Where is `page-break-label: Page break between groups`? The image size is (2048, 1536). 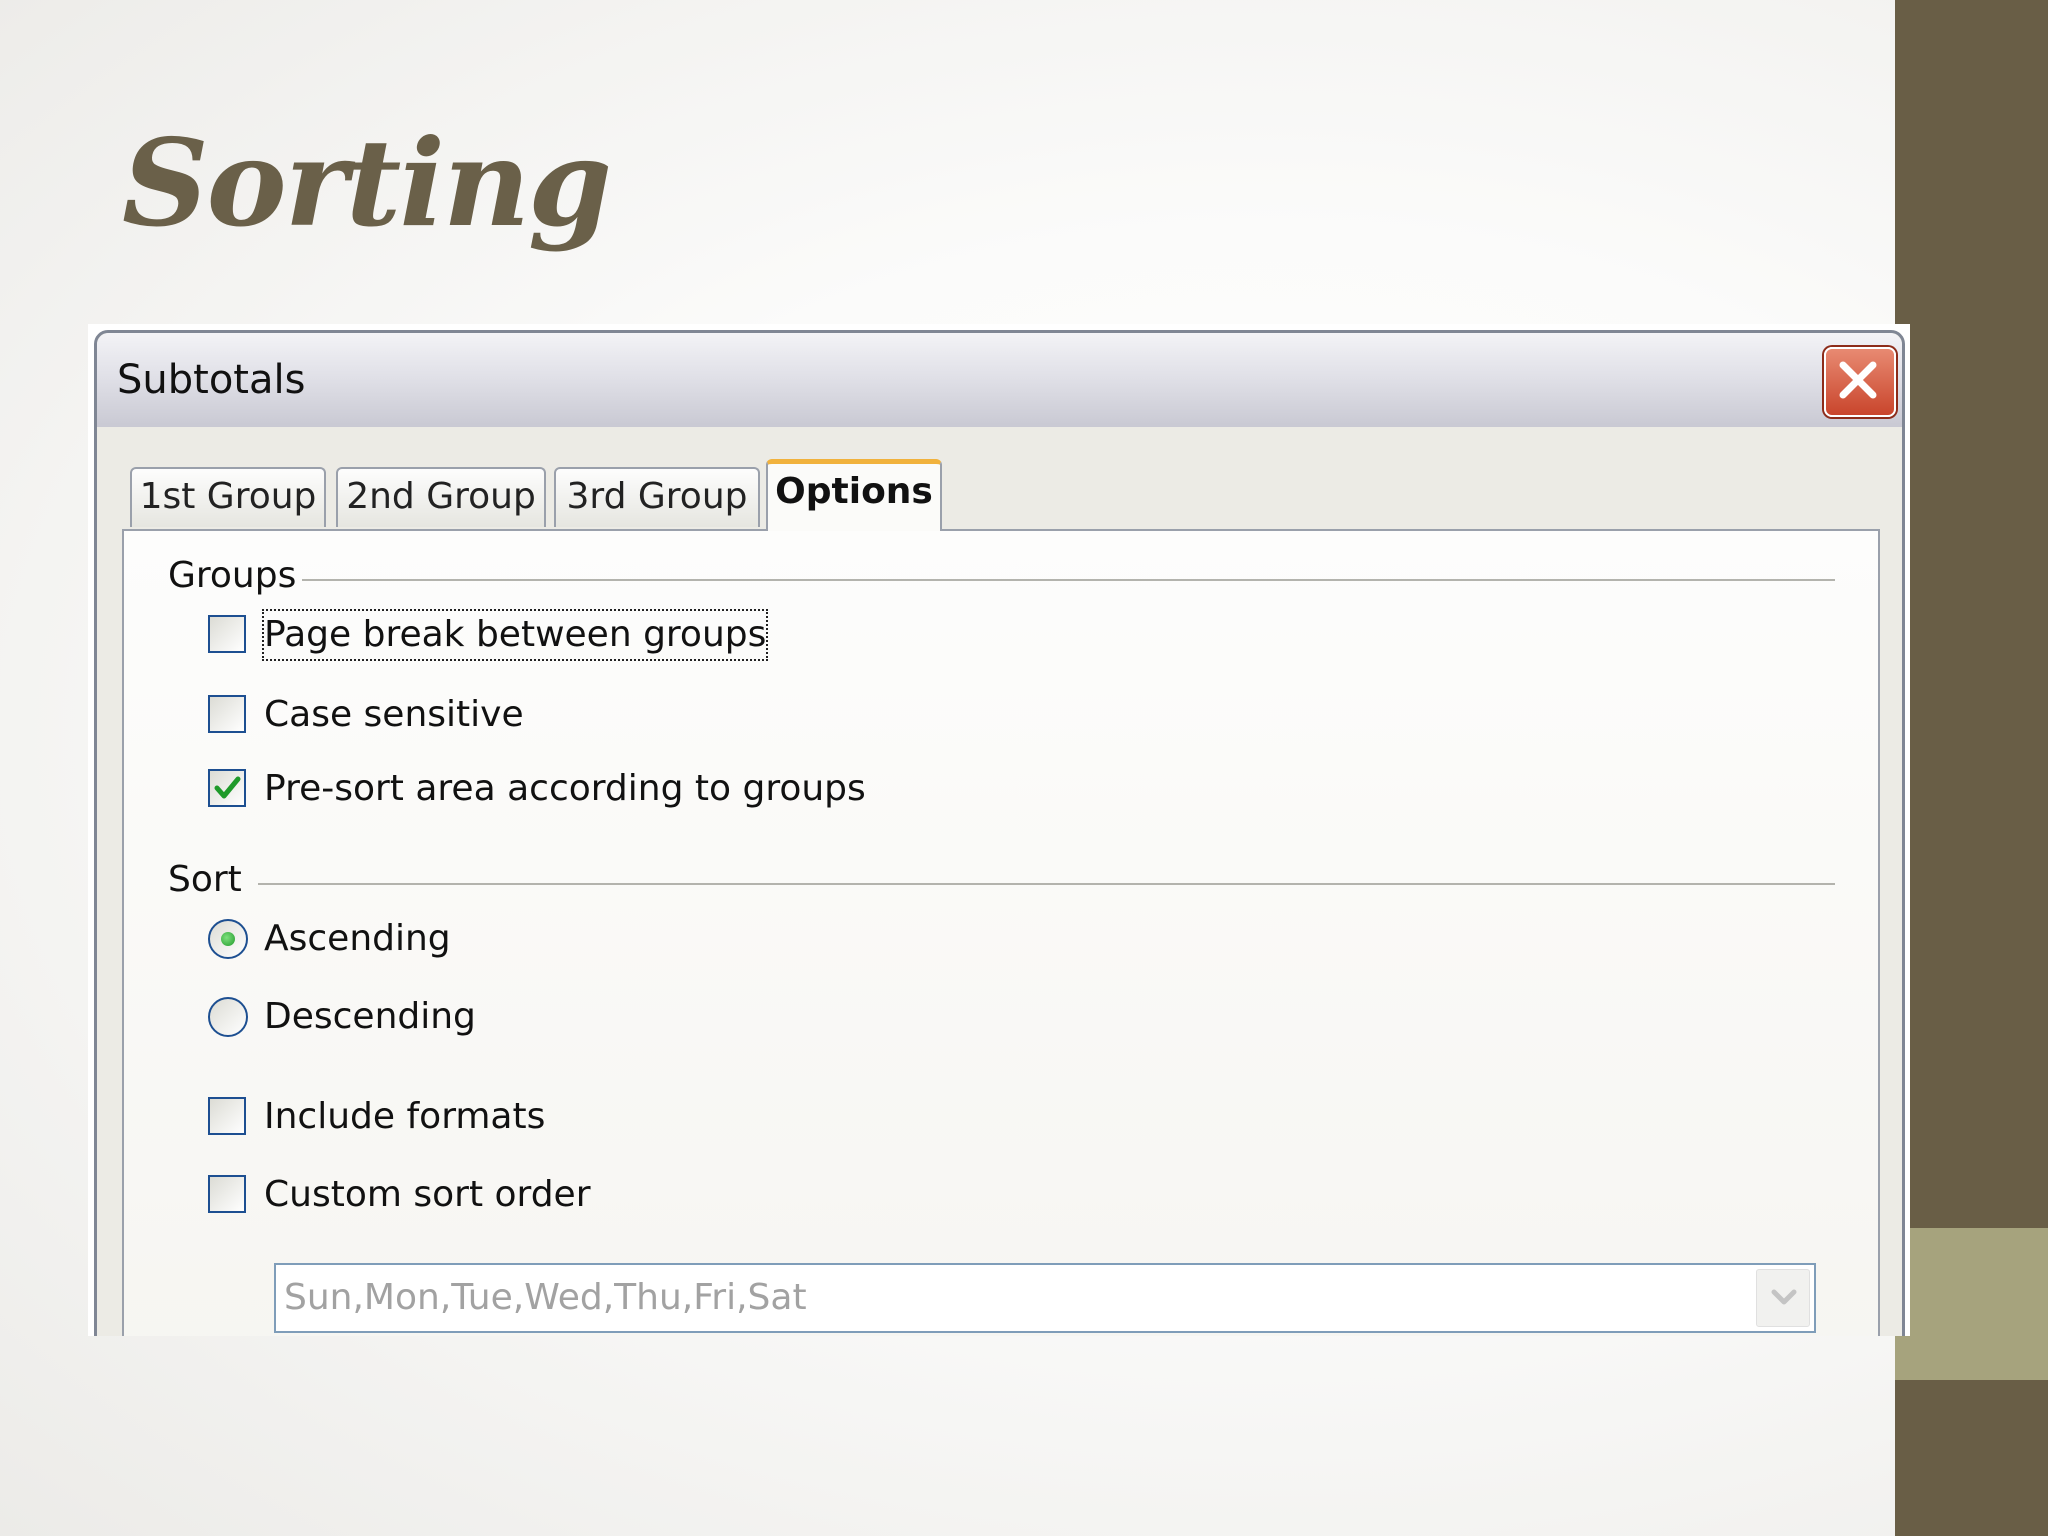 page-break-label: Page break between groups is located at coordinates (515, 635).